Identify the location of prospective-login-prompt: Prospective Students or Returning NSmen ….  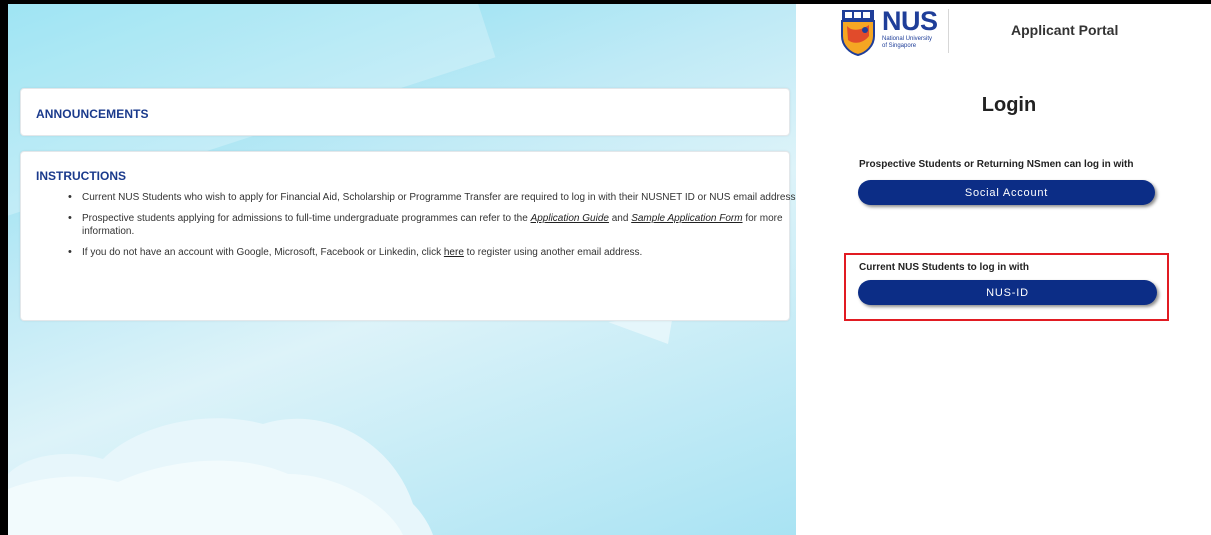
(996, 164).